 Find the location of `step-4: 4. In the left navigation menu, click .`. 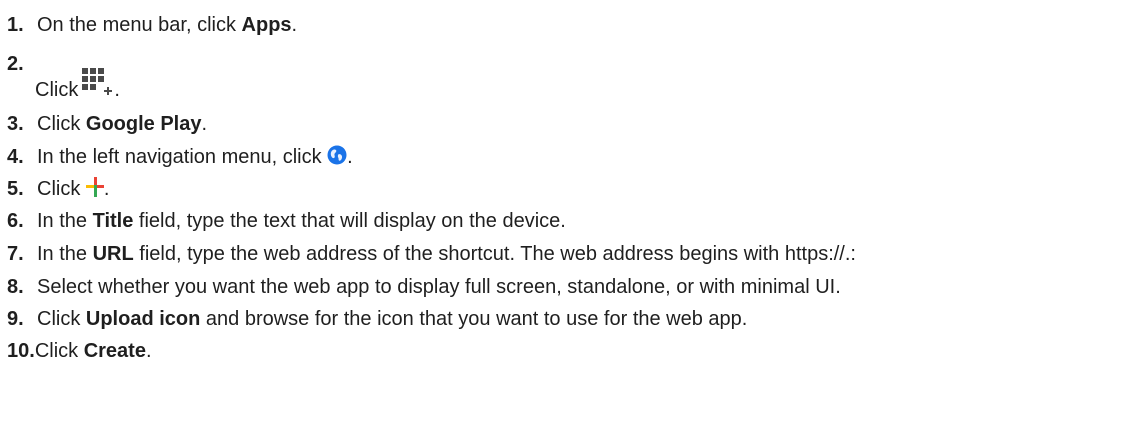

step-4: 4. In the left navigation menu, click . is located at coordinates (180, 156).